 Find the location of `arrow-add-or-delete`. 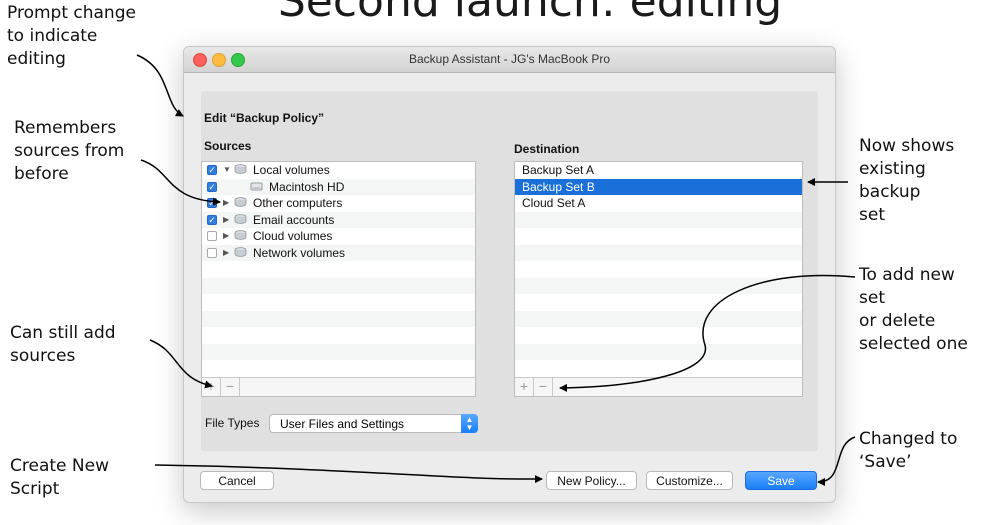

arrow-add-or-delete is located at coordinates (707, 333).